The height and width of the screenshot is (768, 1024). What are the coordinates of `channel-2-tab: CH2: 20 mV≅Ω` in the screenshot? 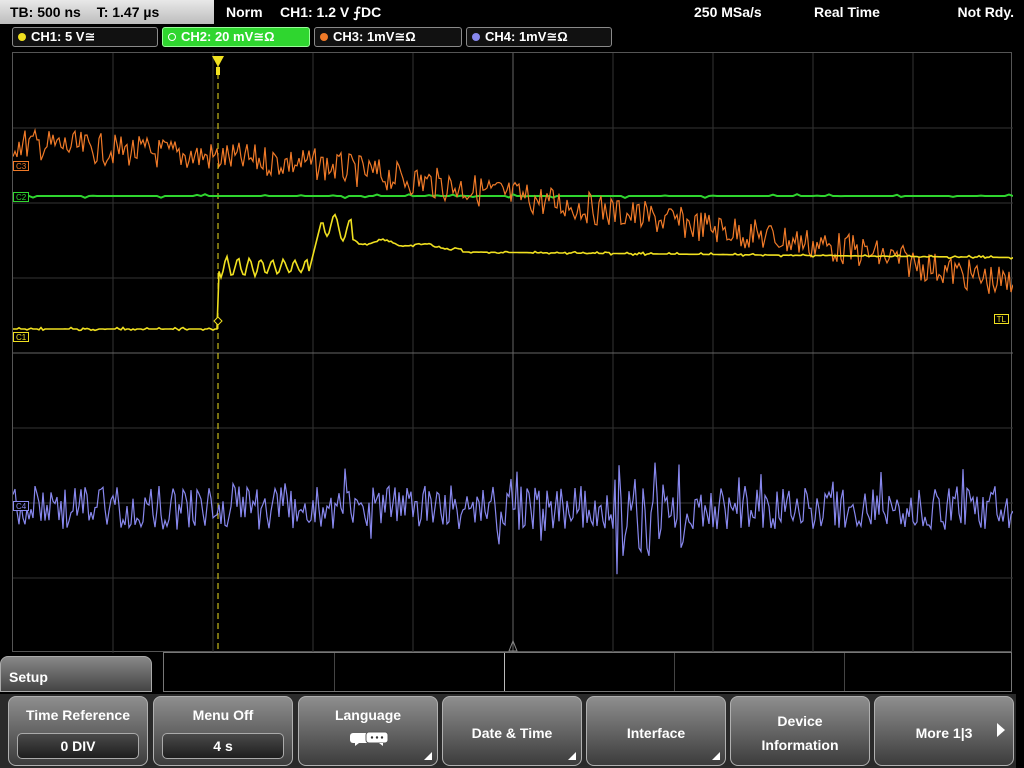 It's located at (236, 37).